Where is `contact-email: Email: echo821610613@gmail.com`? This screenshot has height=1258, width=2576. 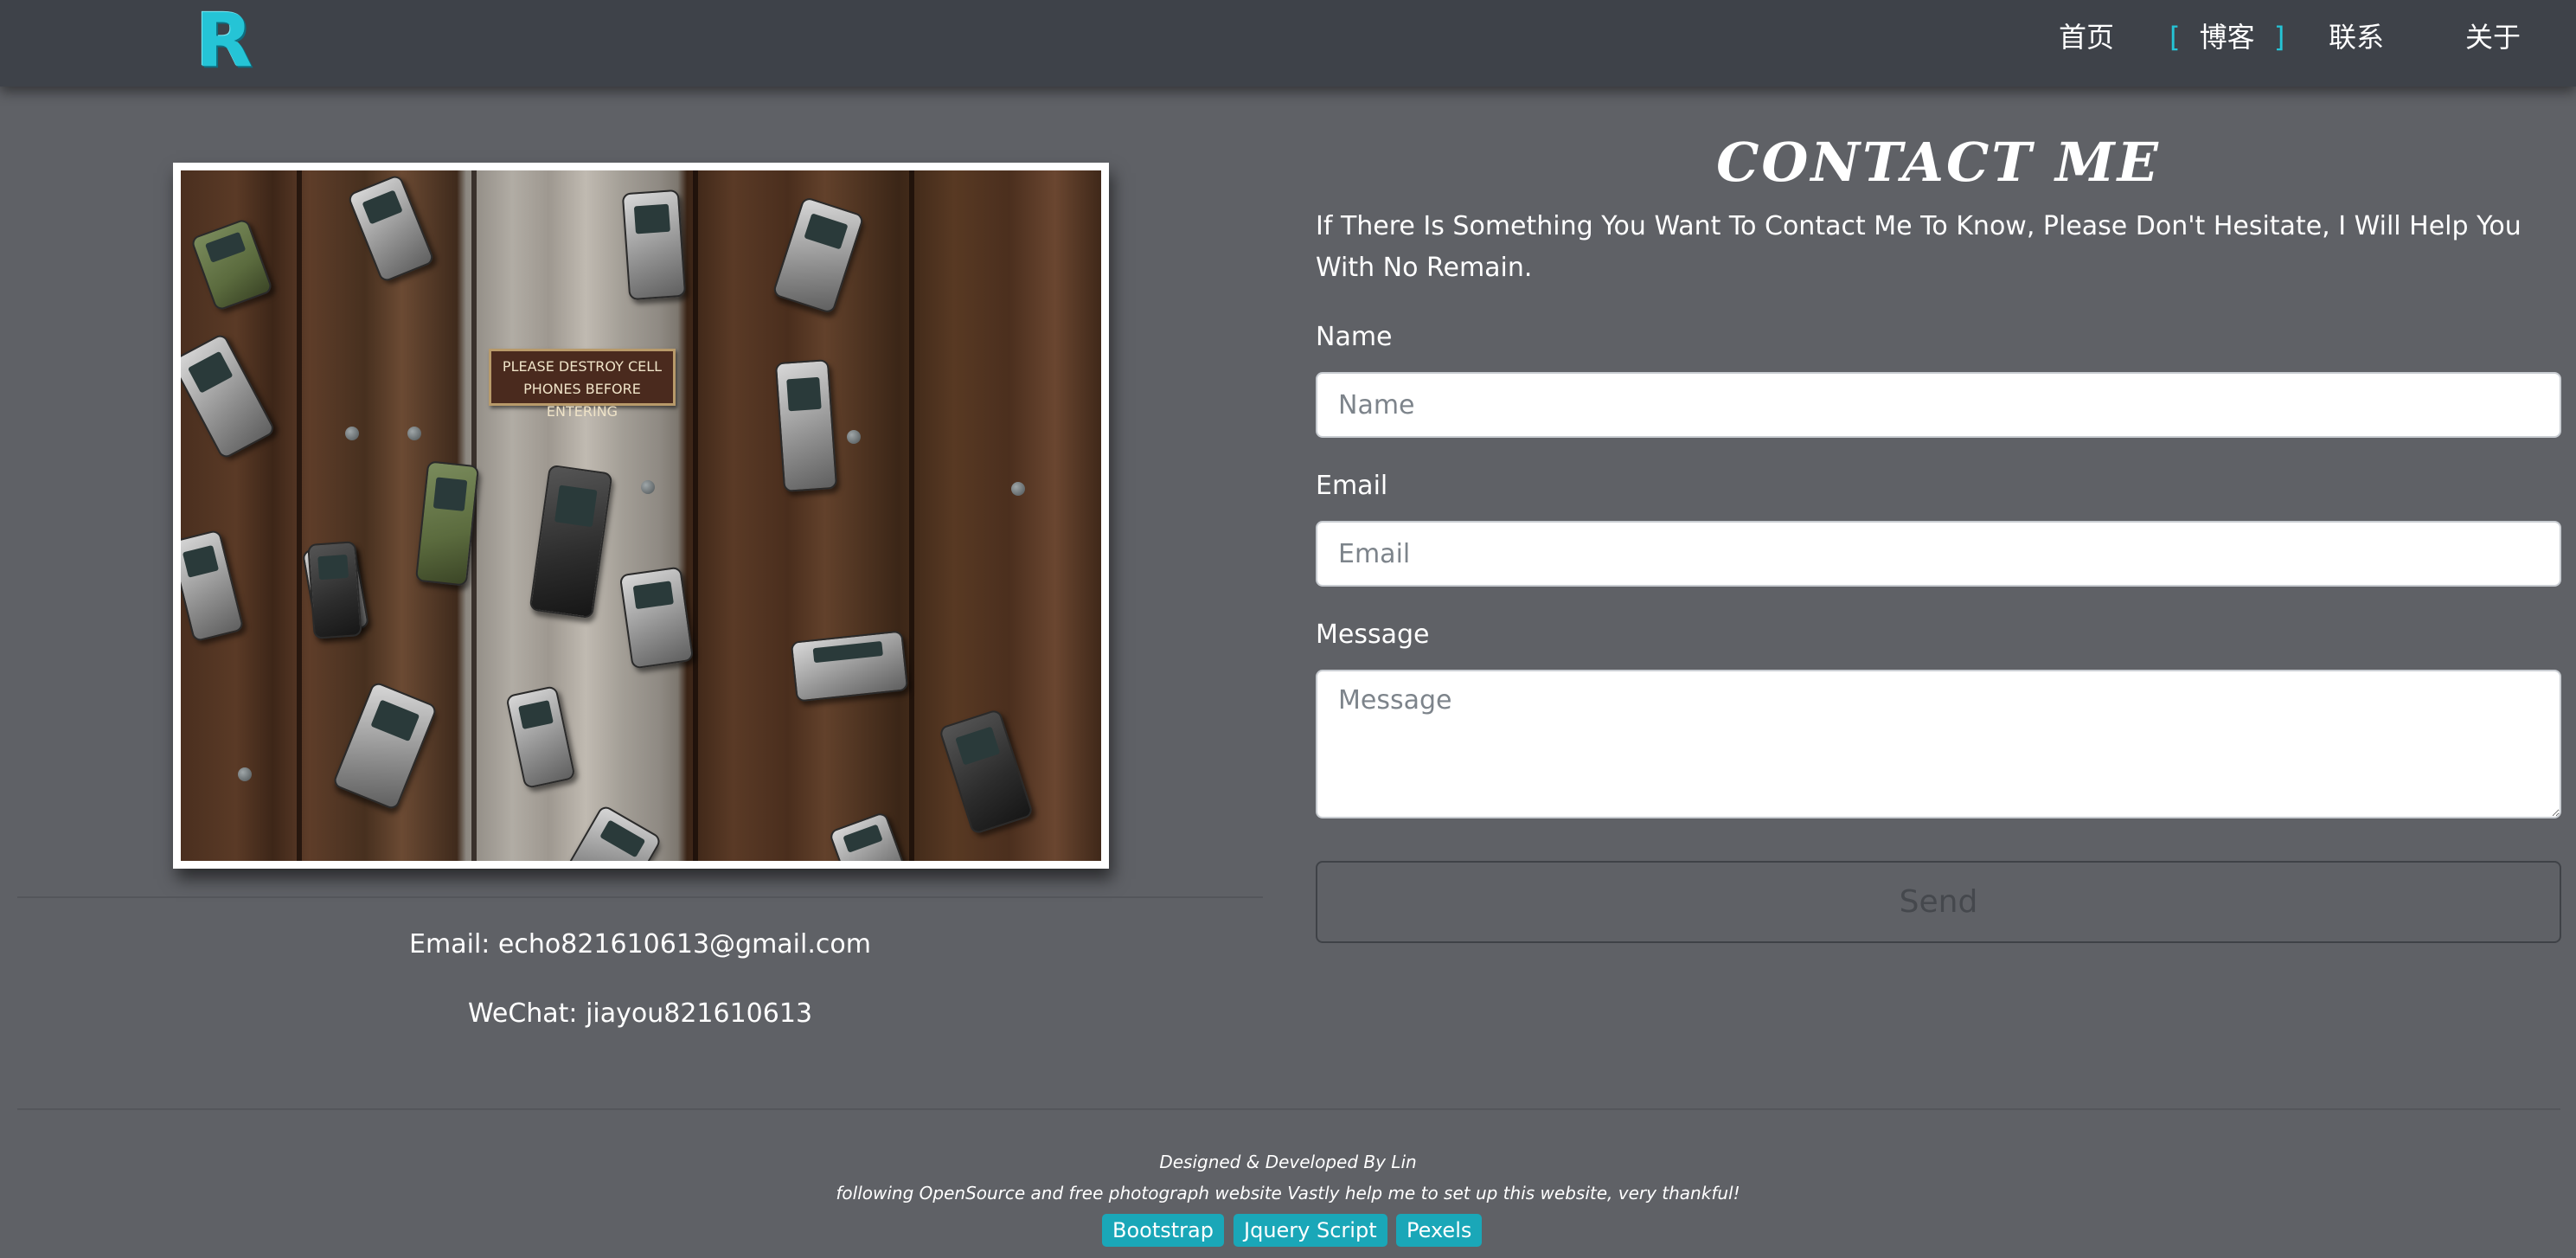
contact-email: Email: echo821610613@gmail.com is located at coordinates (640, 944).